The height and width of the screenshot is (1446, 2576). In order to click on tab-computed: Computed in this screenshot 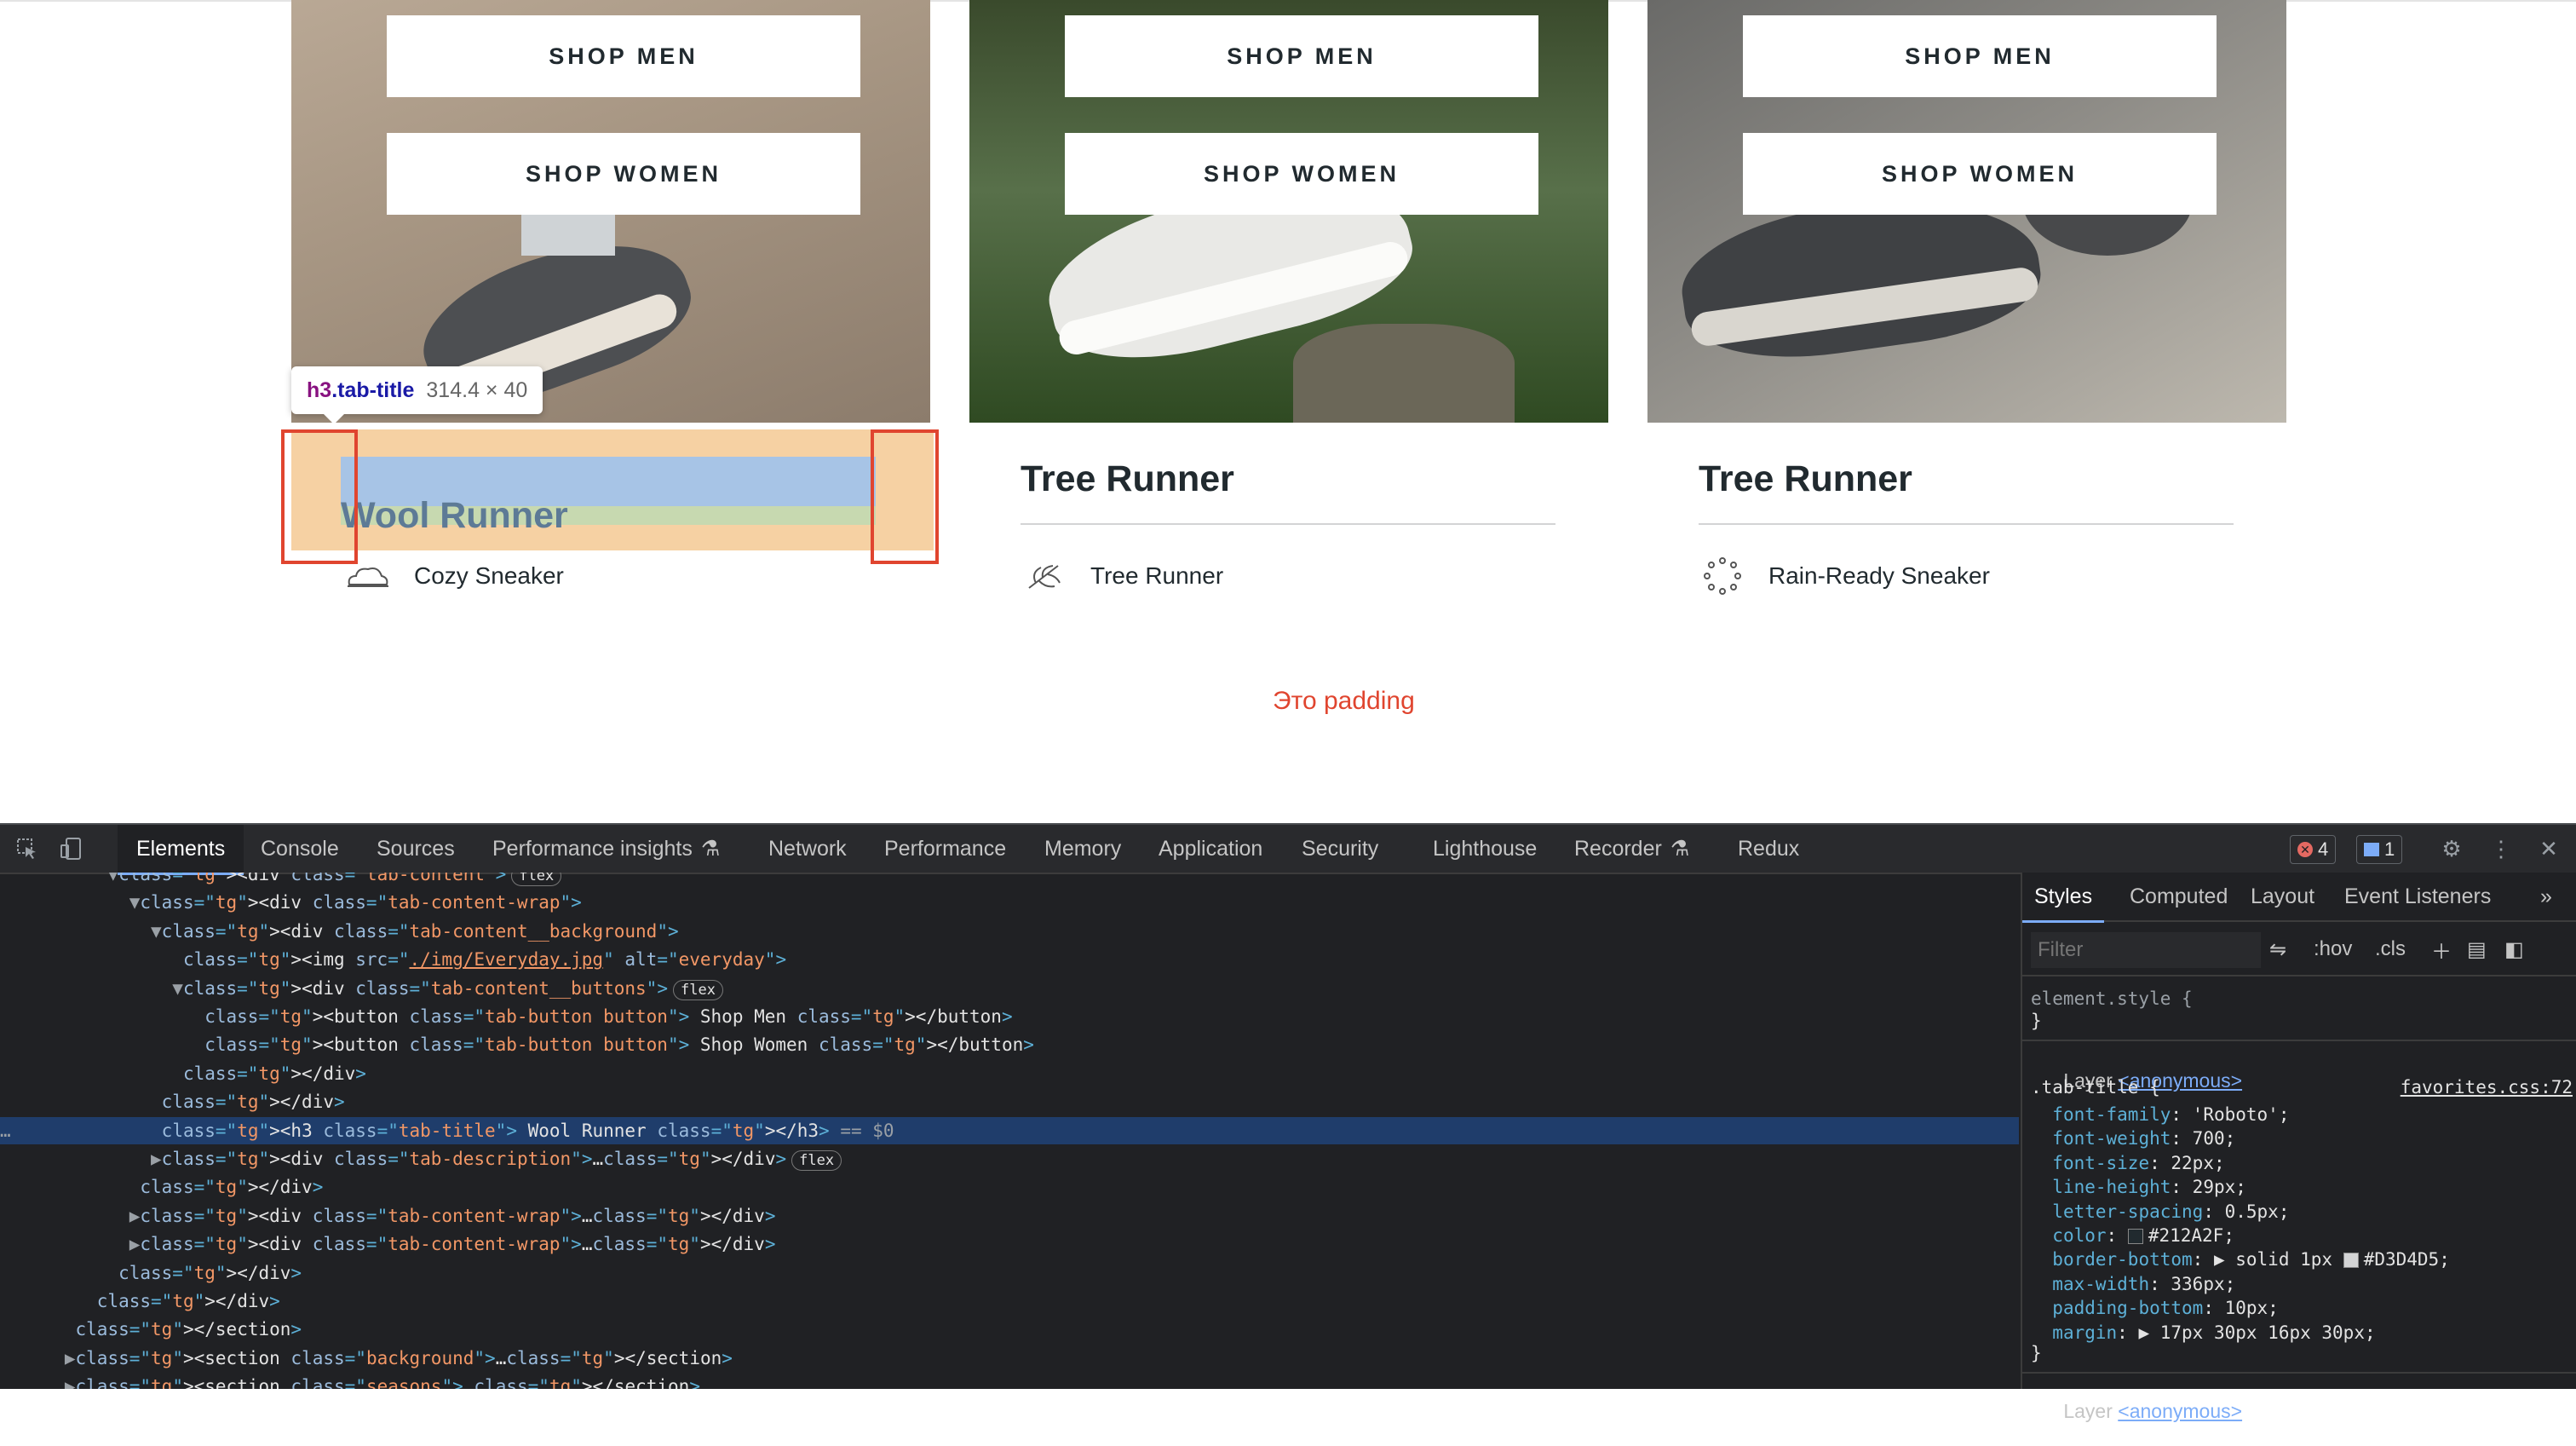, I will do `click(2179, 896)`.